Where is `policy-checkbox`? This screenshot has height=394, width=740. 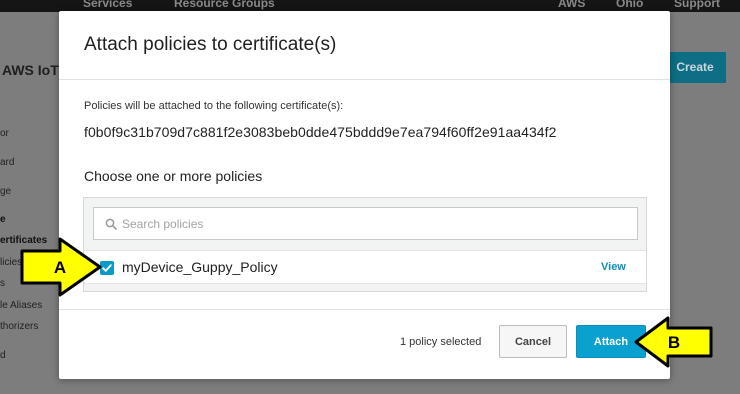
policy-checkbox is located at coordinates (107, 268).